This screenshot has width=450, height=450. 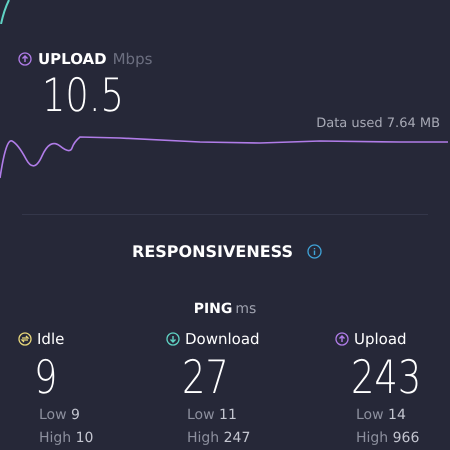 What do you see at coordinates (66, 438) in the screenshot?
I see `high-value: High 10` at bounding box center [66, 438].